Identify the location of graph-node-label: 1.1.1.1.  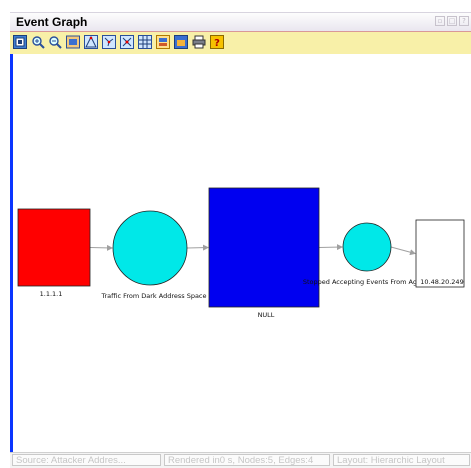
(51, 294).